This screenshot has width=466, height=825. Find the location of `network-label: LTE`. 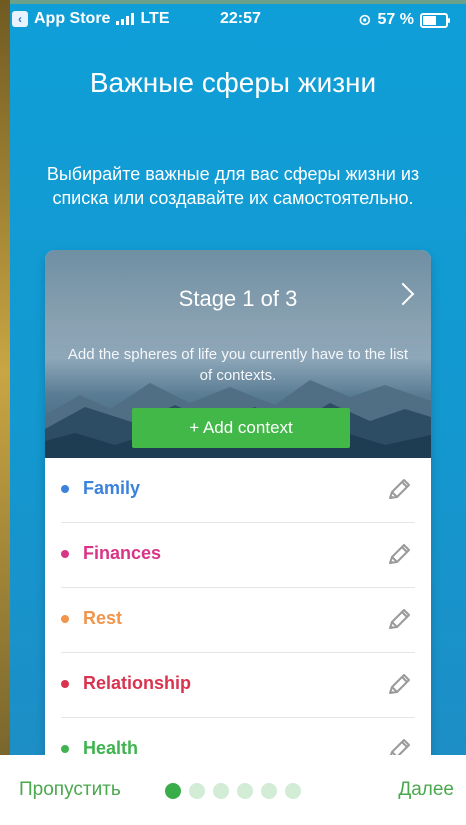

network-label: LTE is located at coordinates (155, 18).